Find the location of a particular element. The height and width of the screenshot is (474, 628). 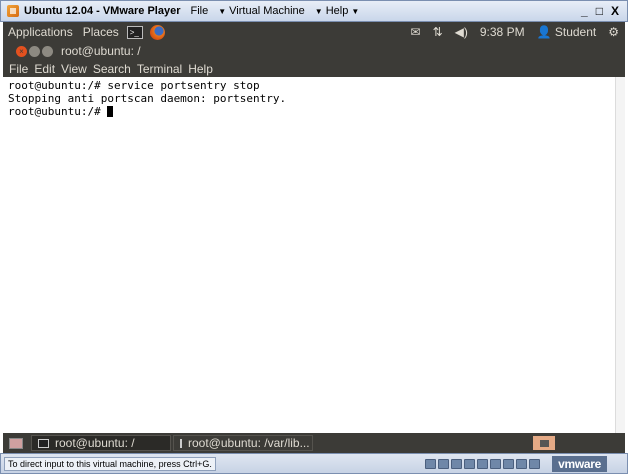

volume-icon: ◀) is located at coordinates (461, 32).